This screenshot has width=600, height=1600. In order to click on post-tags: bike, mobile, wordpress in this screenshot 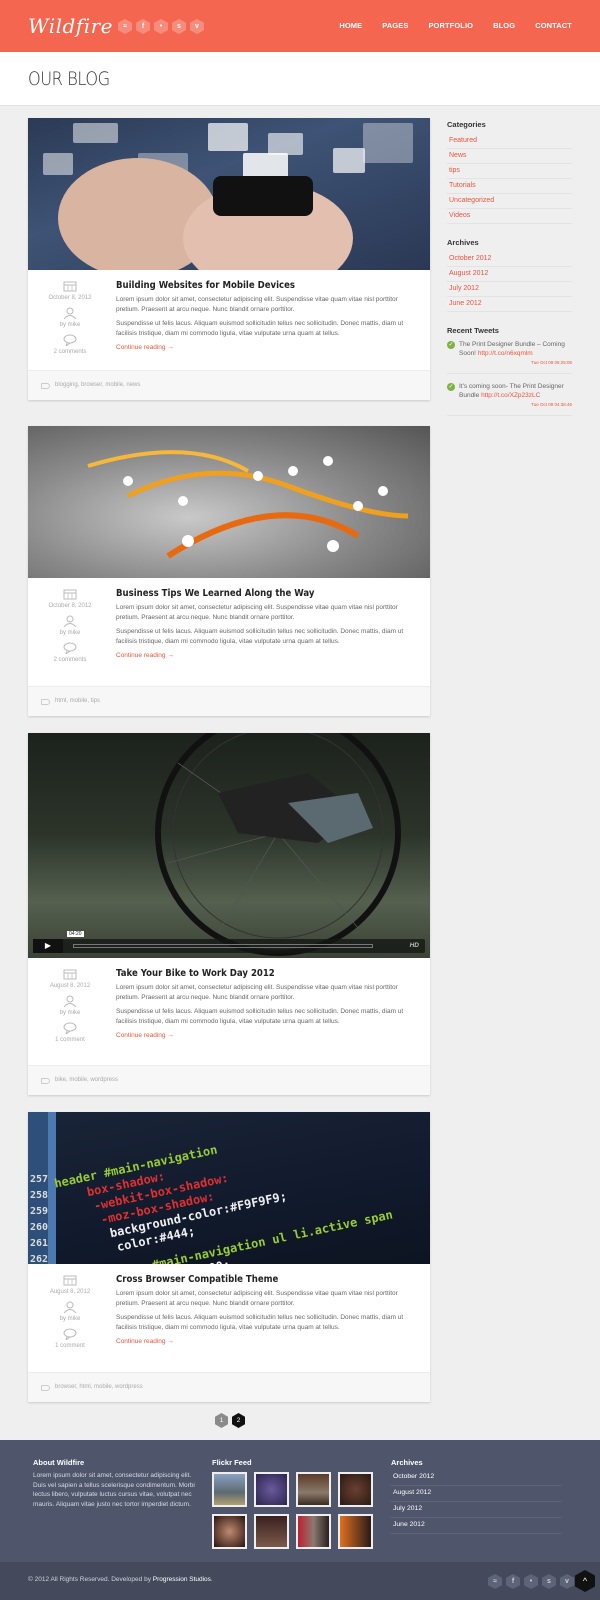, I will do `click(86, 1080)`.